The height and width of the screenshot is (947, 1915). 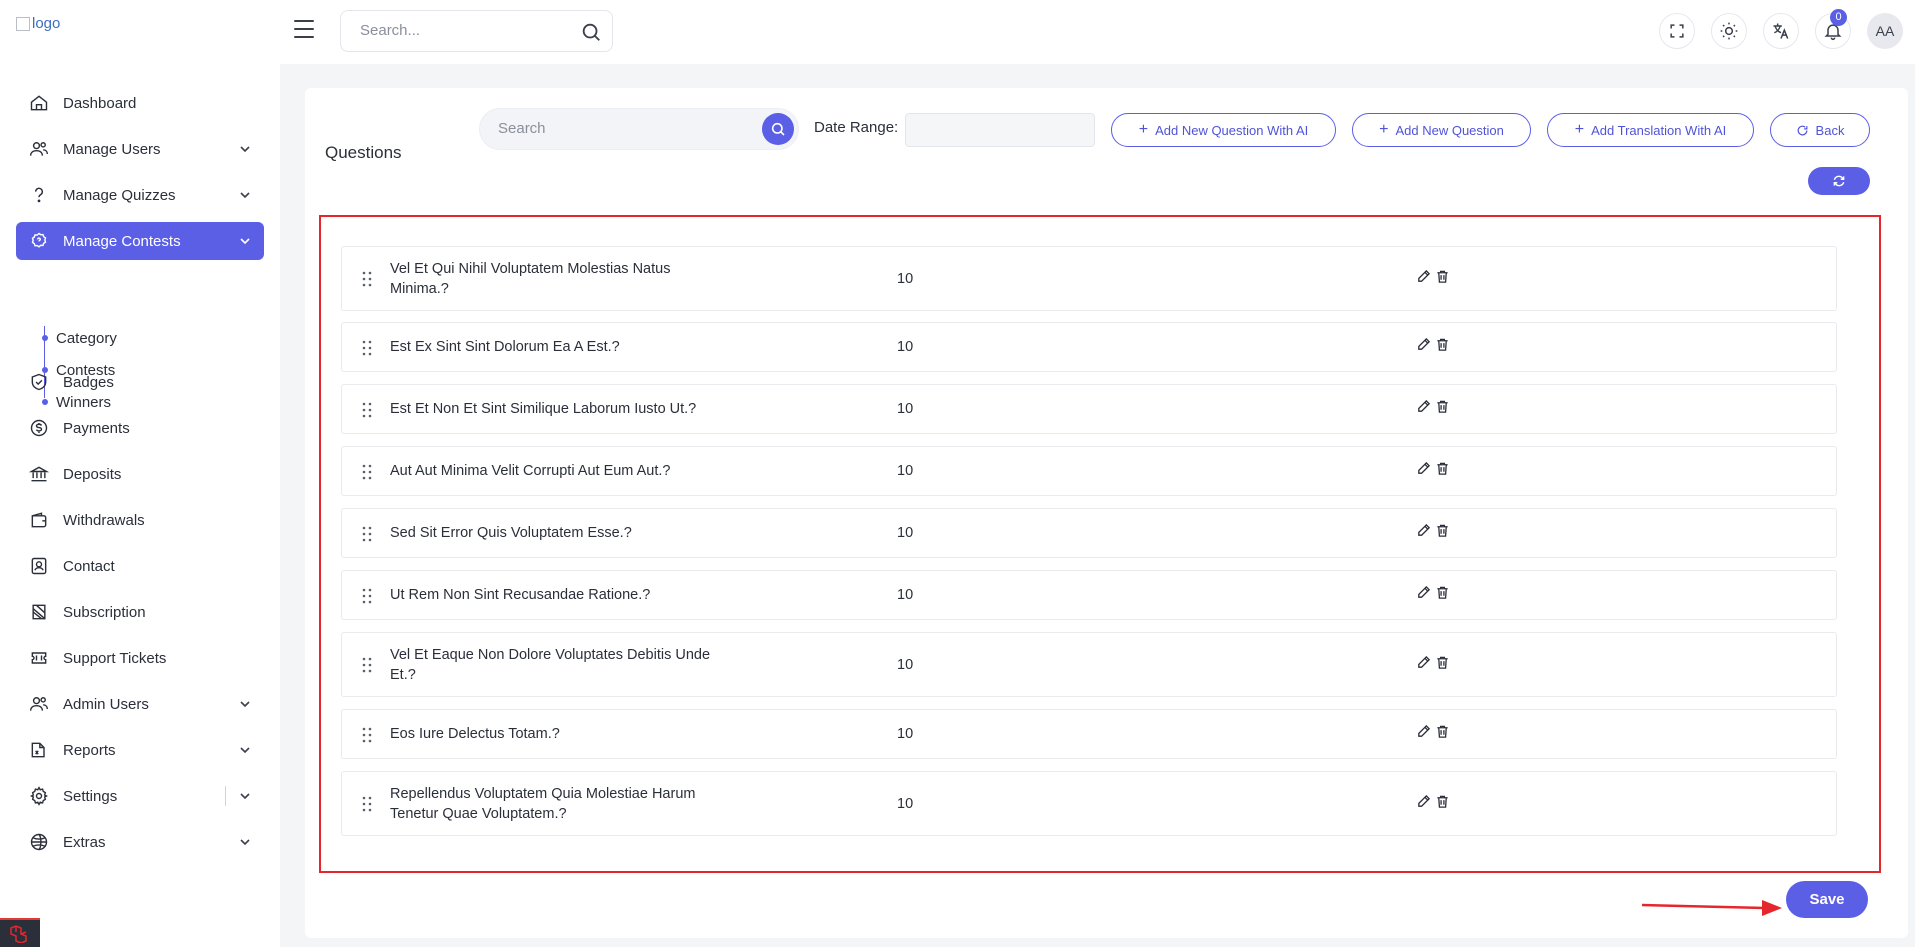 What do you see at coordinates (1650, 130) in the screenshot?
I see `add-translation-ai-button: + Add Translation With AI` at bounding box center [1650, 130].